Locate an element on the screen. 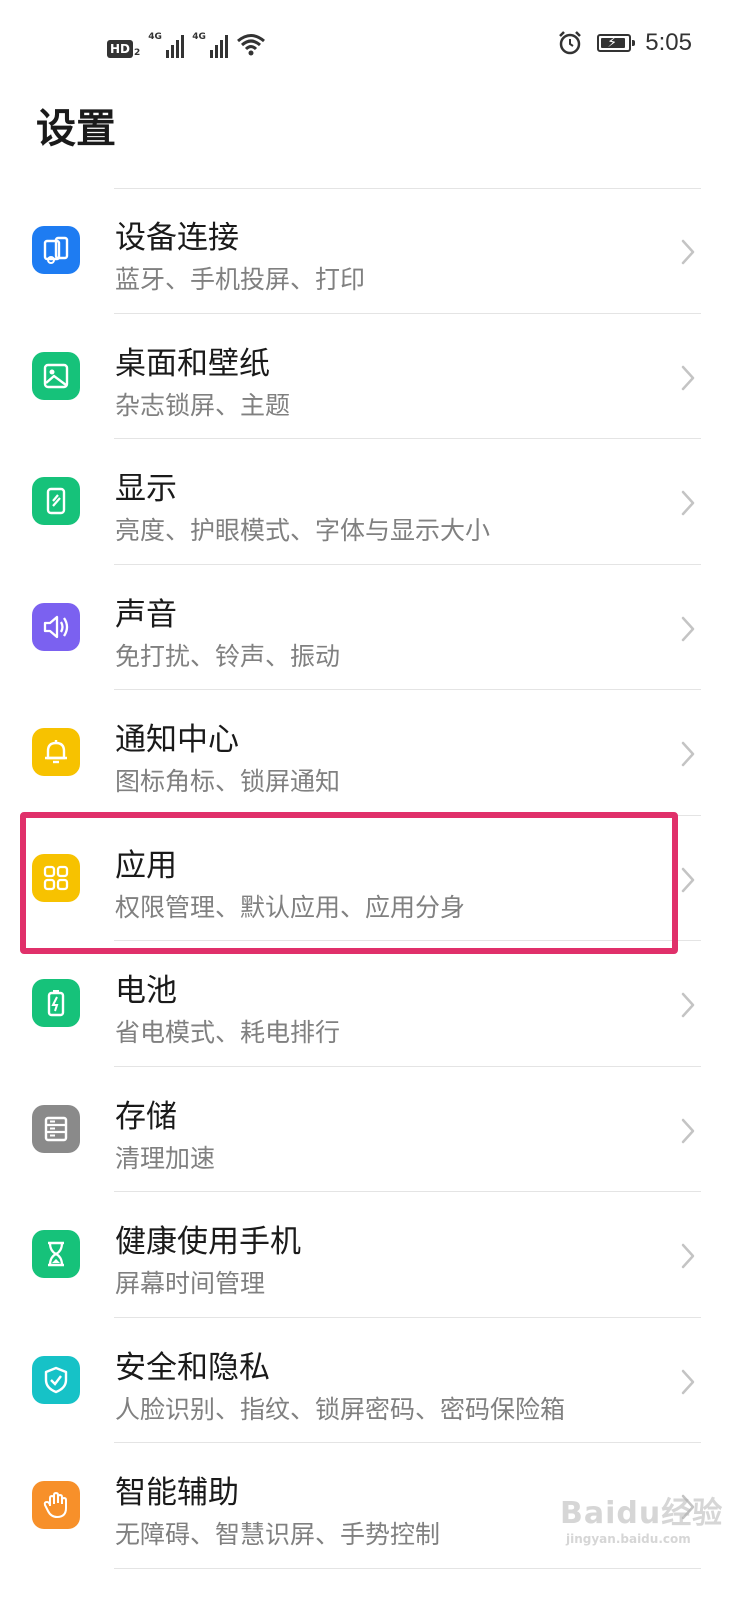  settings-item-subtitle: 杂志锁屏、主题 is located at coordinates (203, 405).